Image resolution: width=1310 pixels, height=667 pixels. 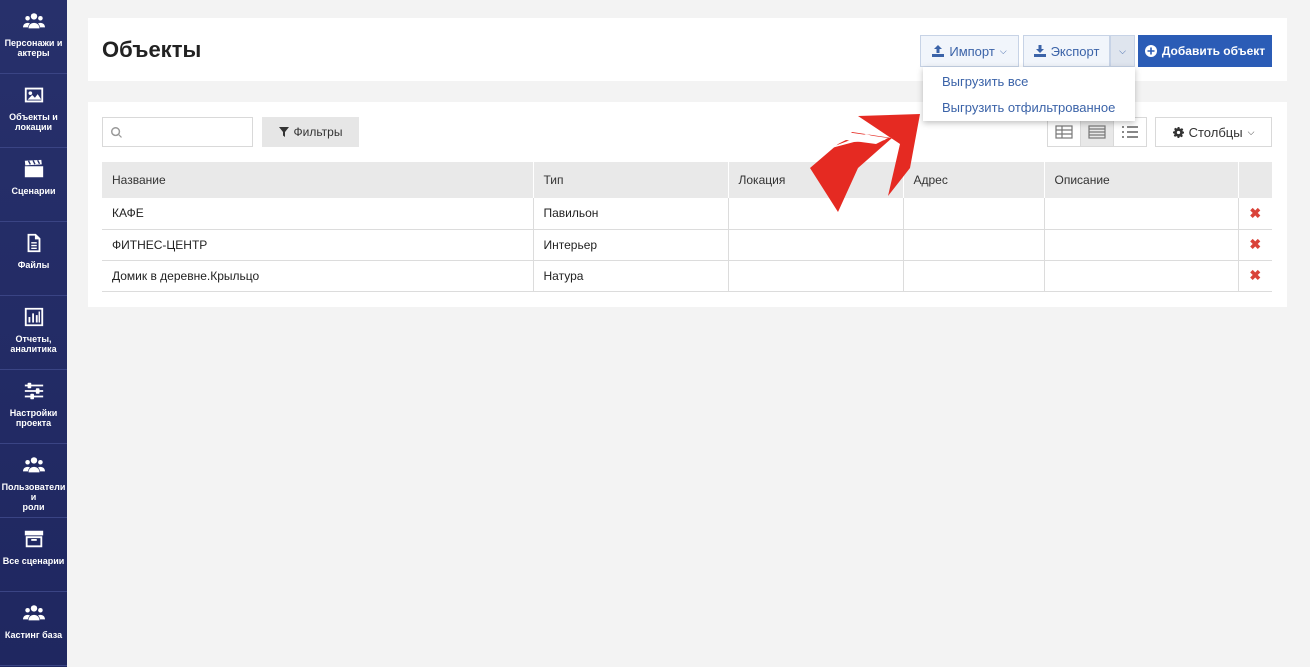 What do you see at coordinates (33, 265) in the screenshot?
I see `sidebar-item-label: Файлы` at bounding box center [33, 265].